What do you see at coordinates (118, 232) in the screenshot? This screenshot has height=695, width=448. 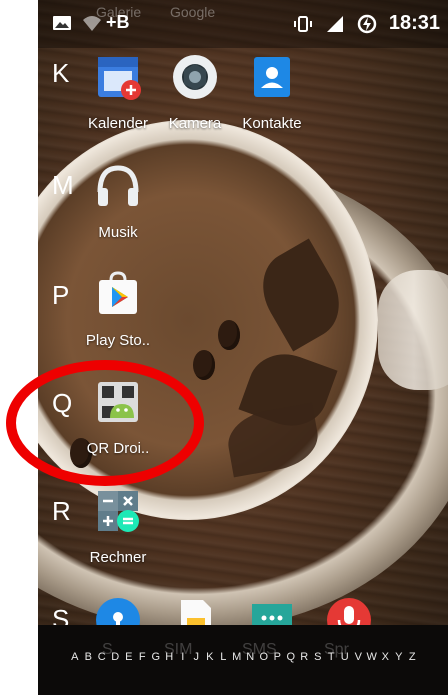 I see `app-label: Musik` at bounding box center [118, 232].